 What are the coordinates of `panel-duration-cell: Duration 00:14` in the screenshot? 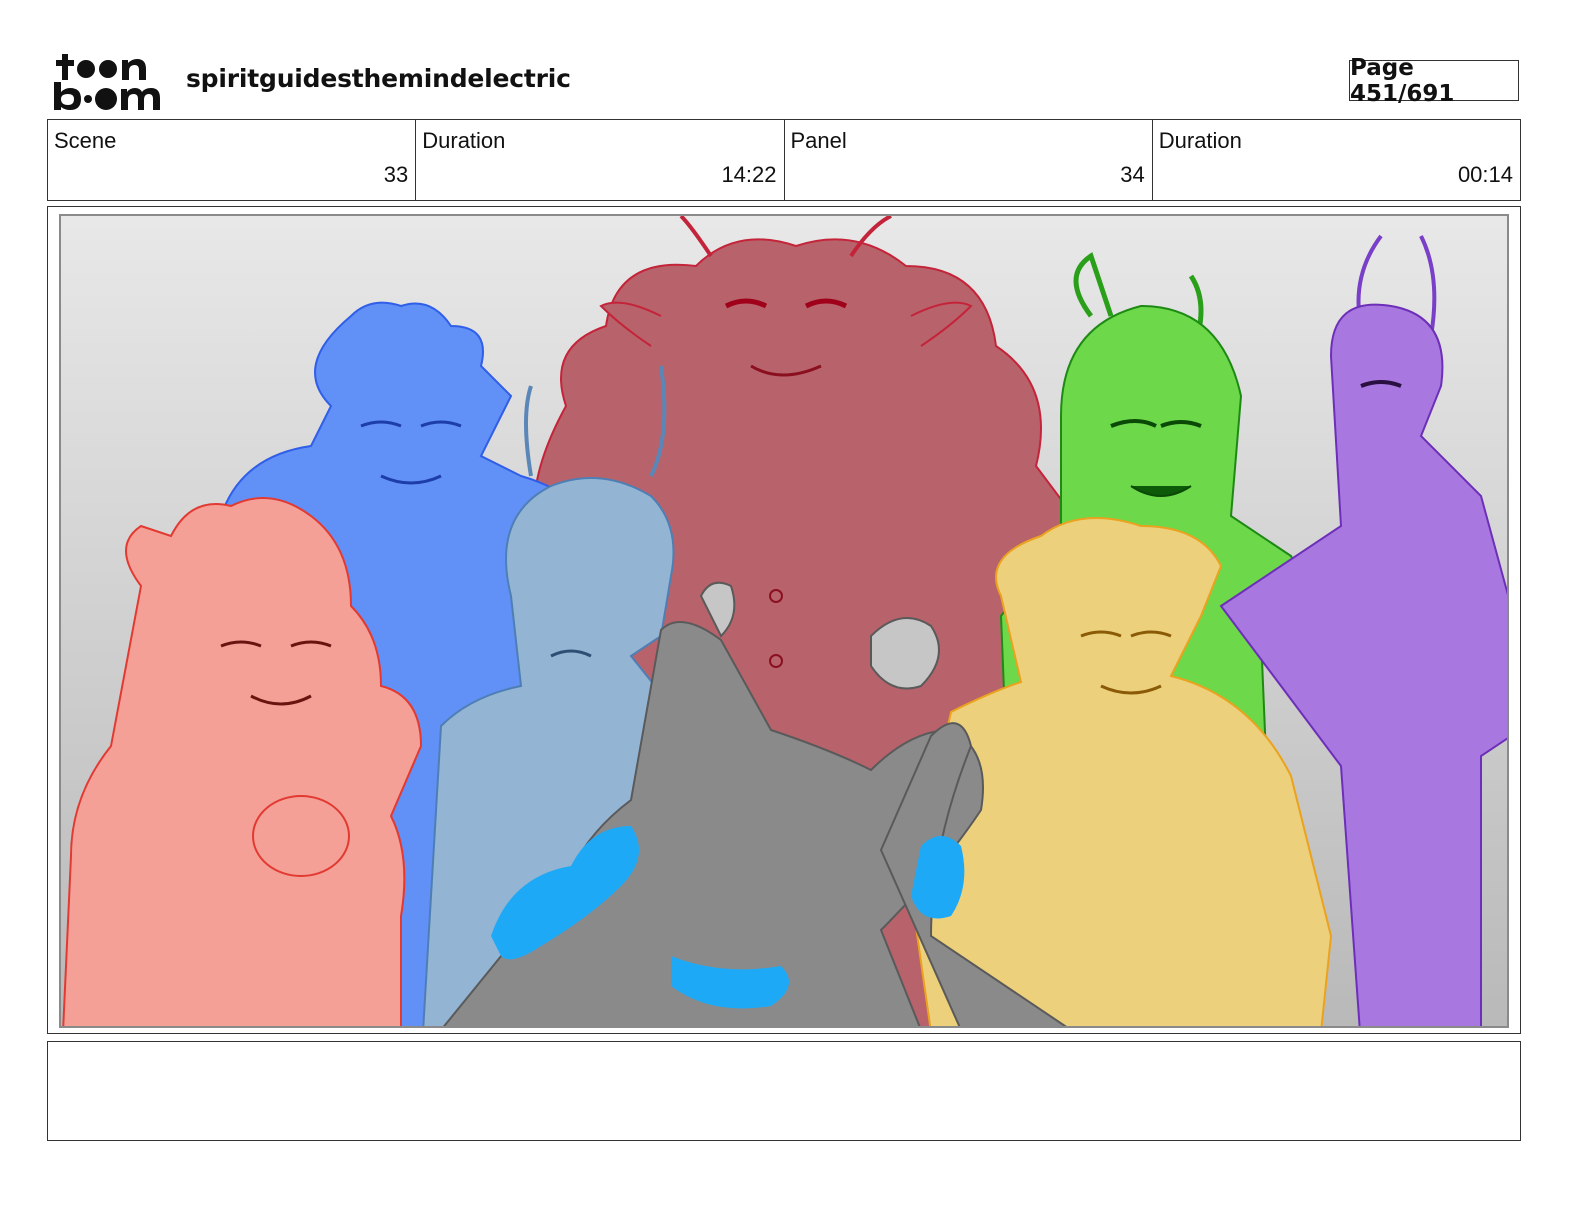 It's located at (1336, 160).